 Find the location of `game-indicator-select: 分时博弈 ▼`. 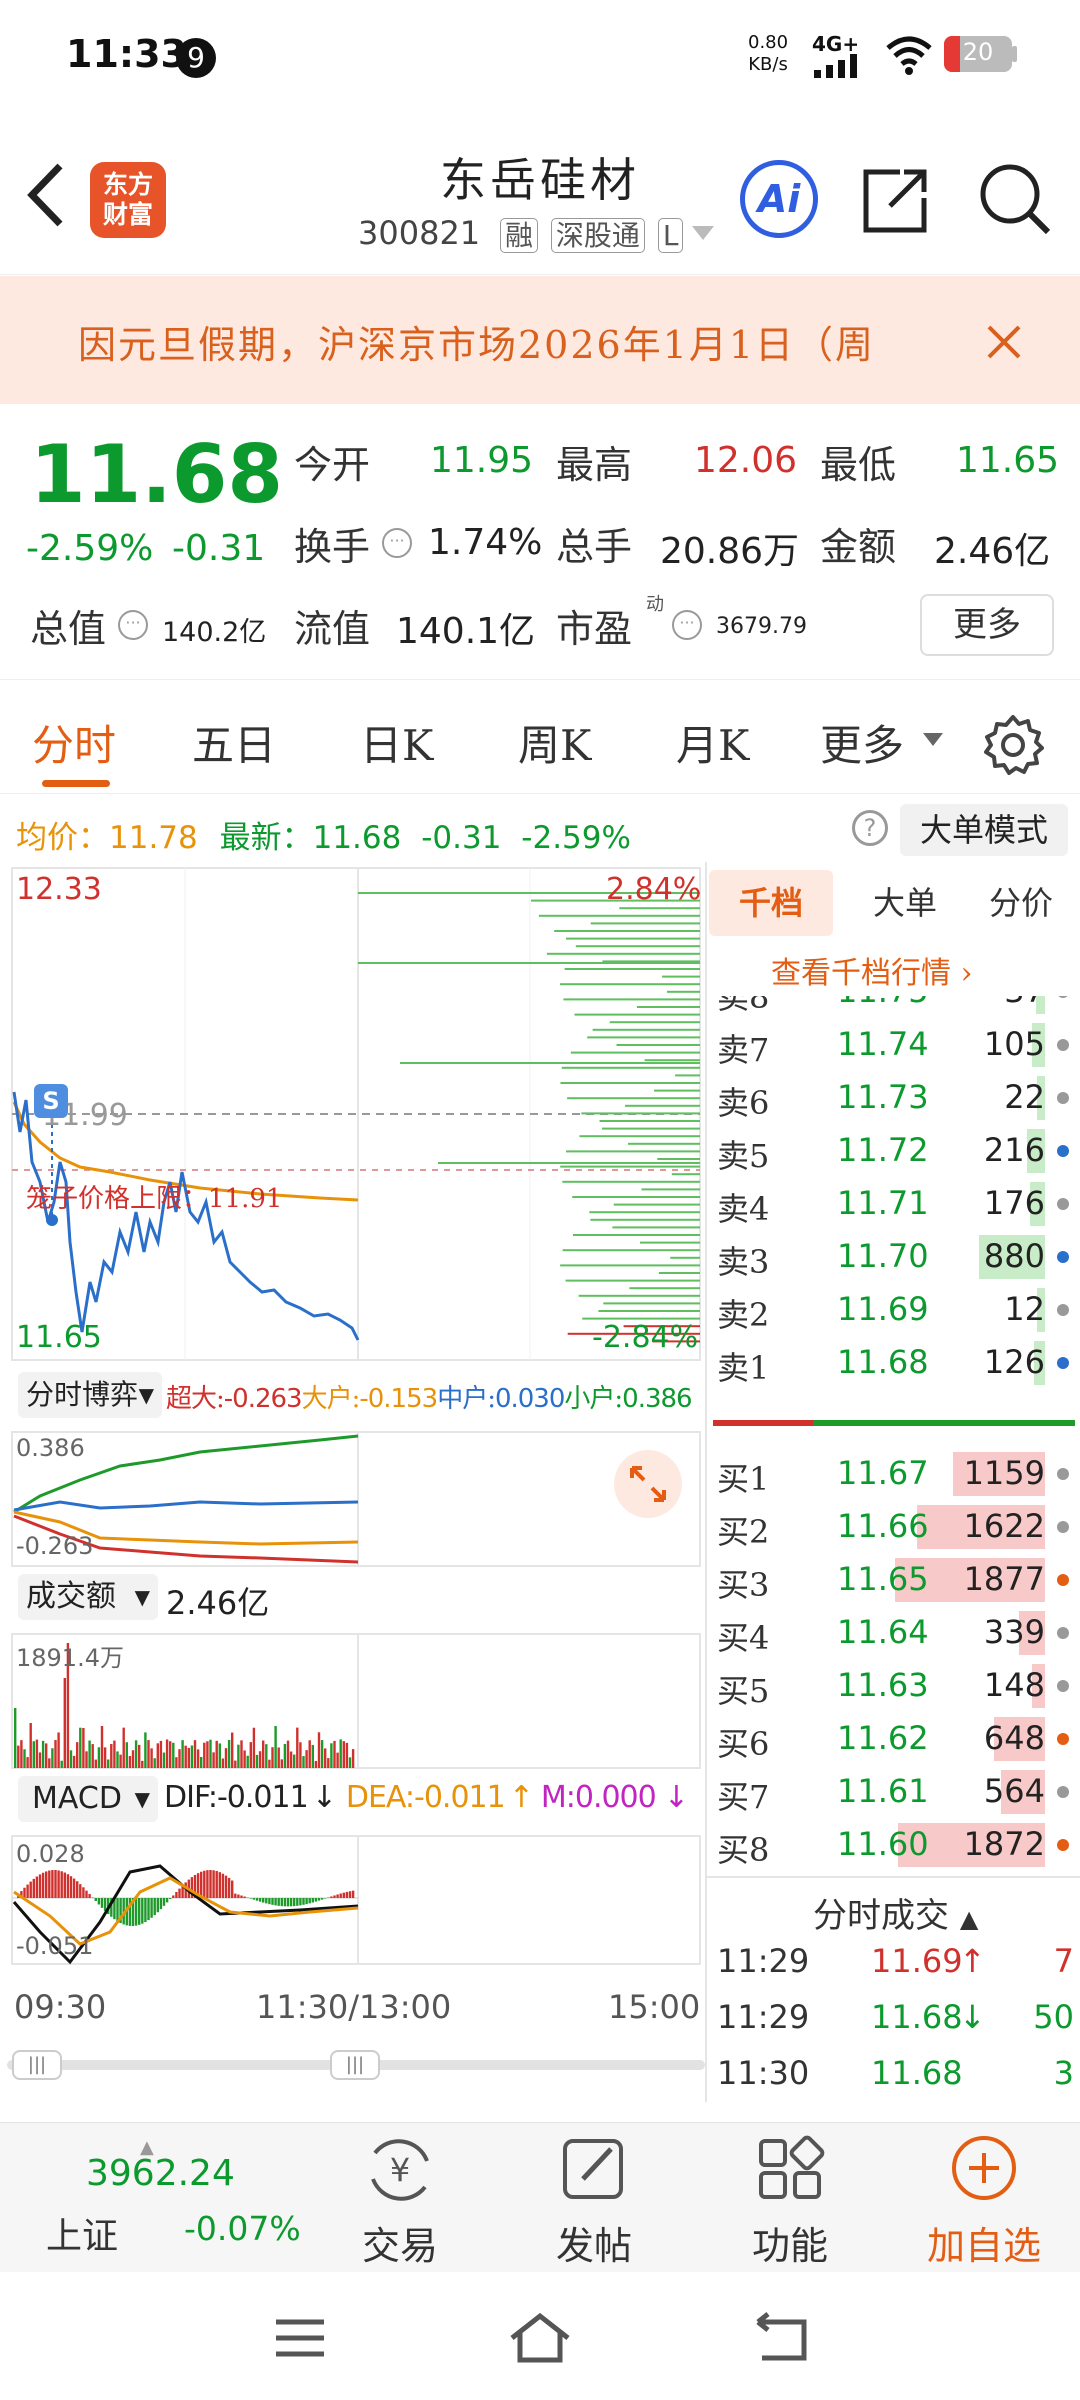

game-indicator-select: 分时博弈 ▼ is located at coordinates (90, 1395).